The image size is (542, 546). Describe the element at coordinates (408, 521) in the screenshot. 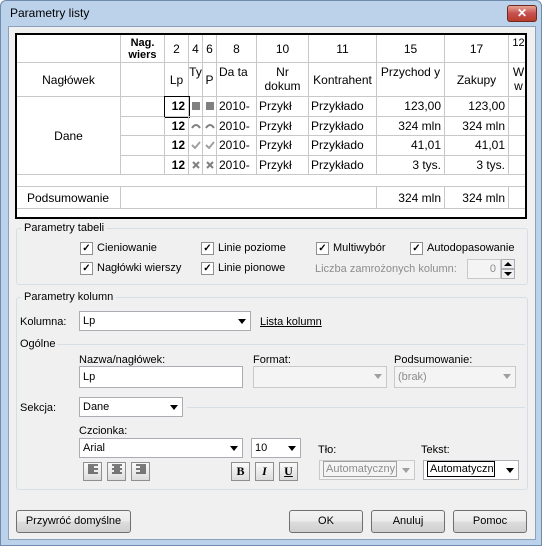

I see `cancel-button: Anuluj` at that location.